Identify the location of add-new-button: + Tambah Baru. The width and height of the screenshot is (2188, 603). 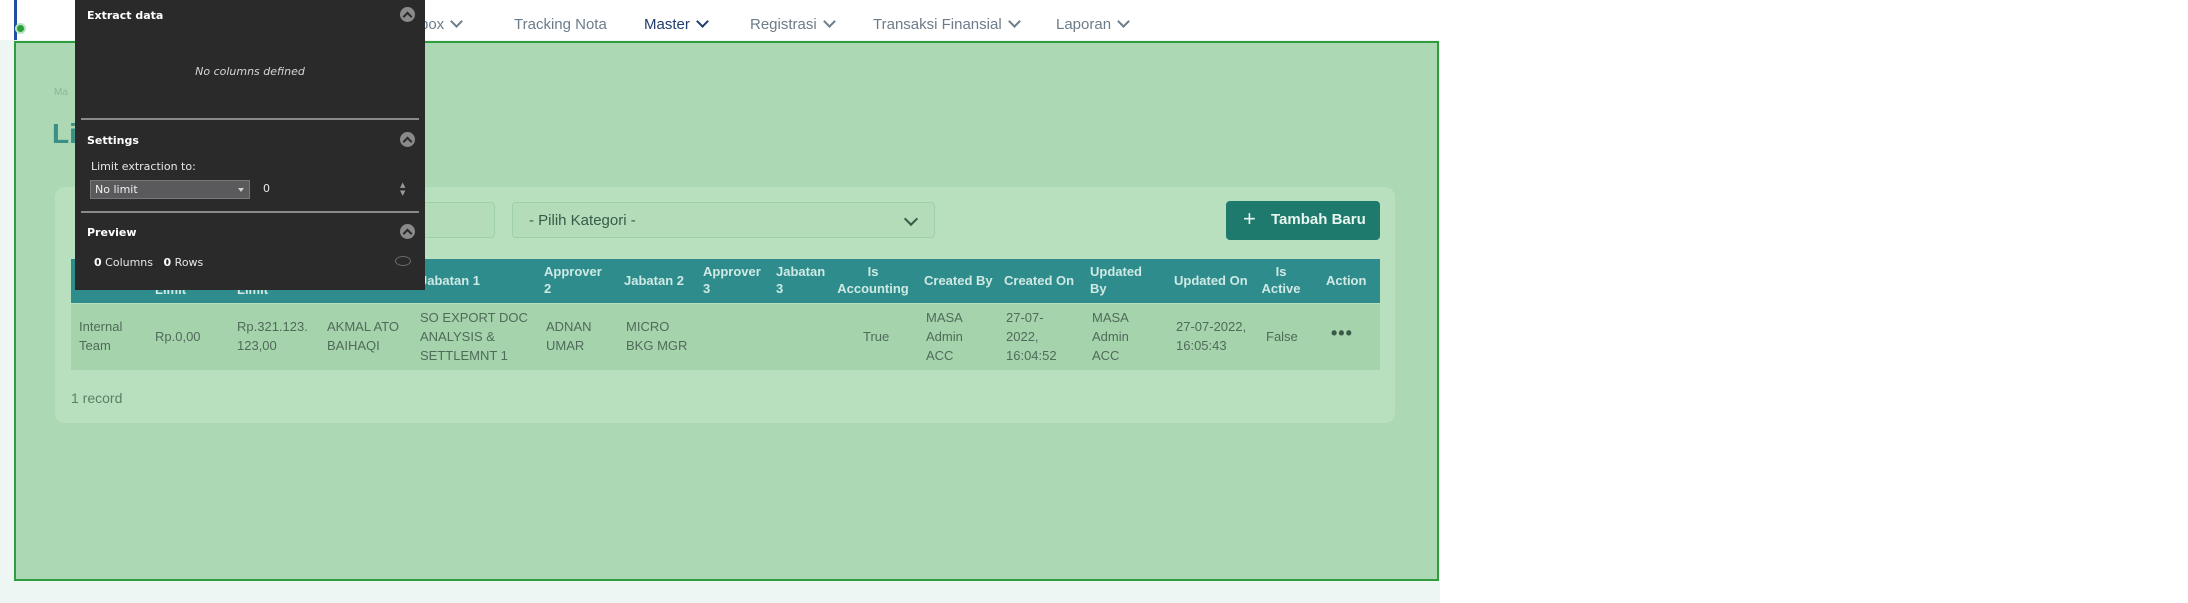
(1303, 220).